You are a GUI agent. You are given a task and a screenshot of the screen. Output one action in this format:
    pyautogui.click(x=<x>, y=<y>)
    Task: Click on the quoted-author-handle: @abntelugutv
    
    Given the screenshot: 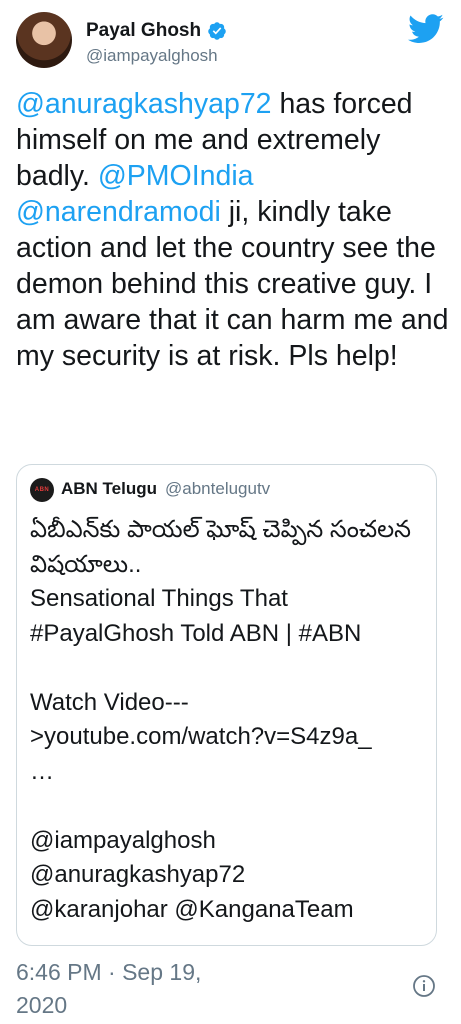 What is the action you would take?
    pyautogui.click(x=218, y=488)
    